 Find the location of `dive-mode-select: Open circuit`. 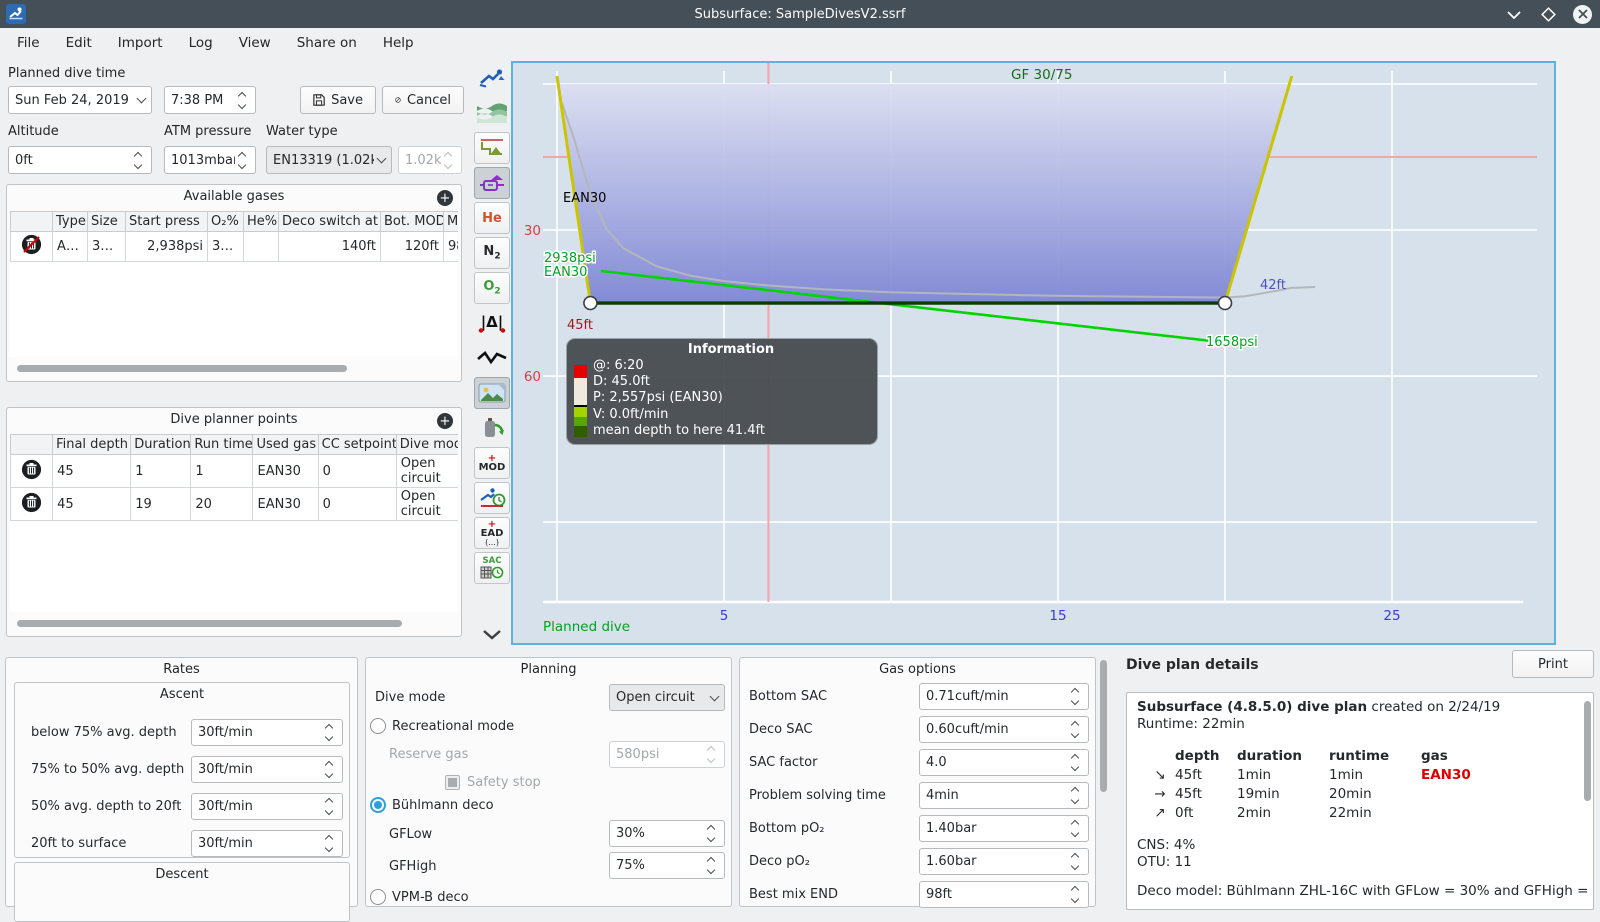

dive-mode-select: Open circuit is located at coordinates (667, 697).